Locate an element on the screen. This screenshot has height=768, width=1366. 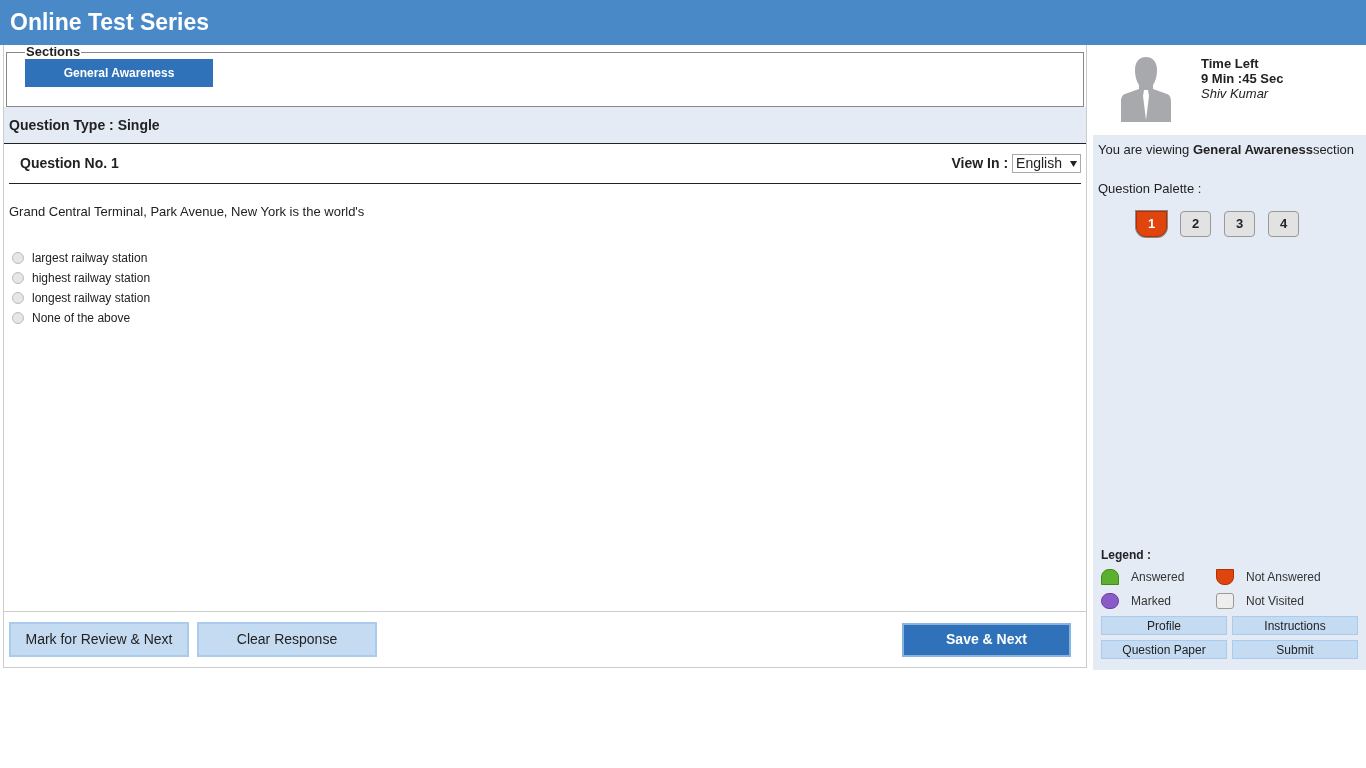
language-dropdown: English is located at coordinates (1046, 163).